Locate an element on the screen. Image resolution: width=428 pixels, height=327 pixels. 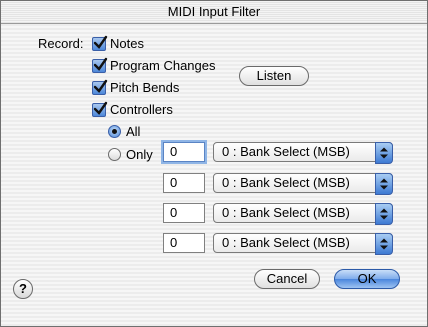
title-bar: MIDI Input Filter is located at coordinates (214, 12).